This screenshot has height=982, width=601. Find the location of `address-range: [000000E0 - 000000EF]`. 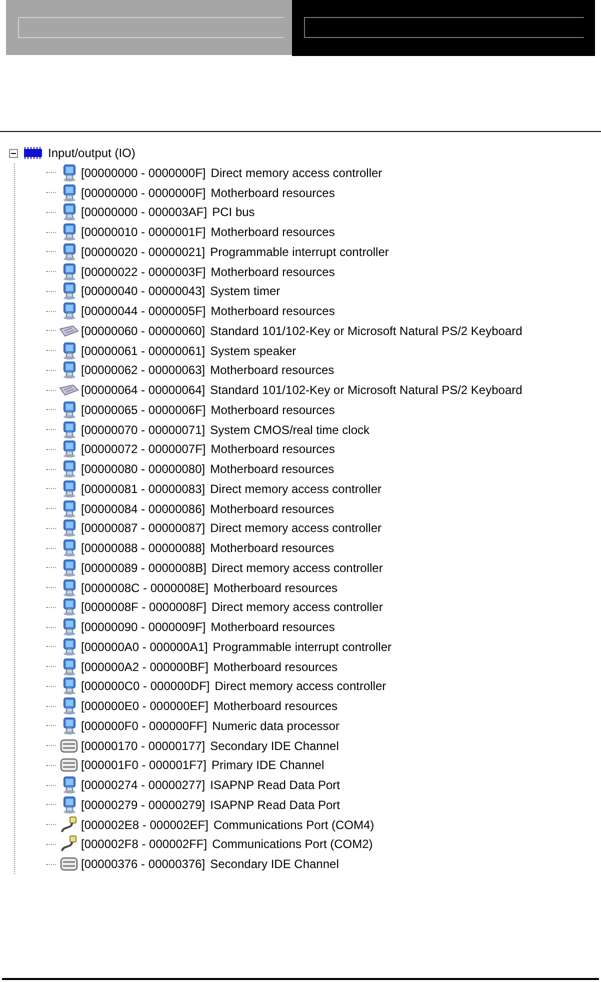

address-range: [000000E0 - 000000EF] is located at coordinates (144, 707).